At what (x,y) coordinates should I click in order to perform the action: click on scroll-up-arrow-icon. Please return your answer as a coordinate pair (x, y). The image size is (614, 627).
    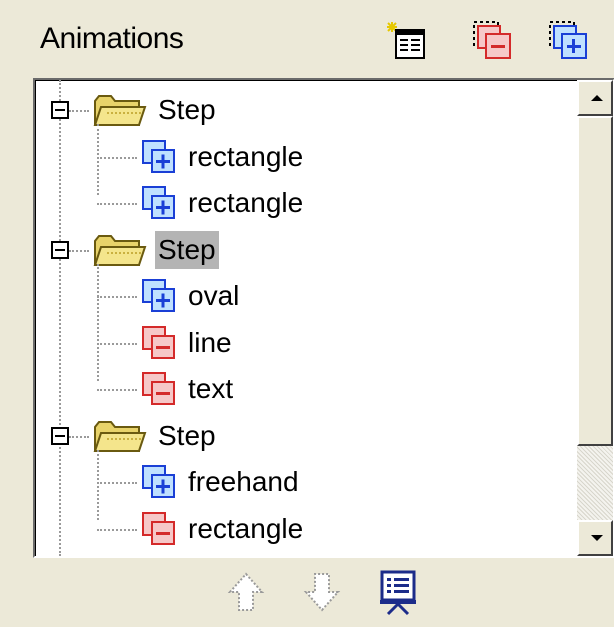
    Looking at the image, I should click on (597, 98).